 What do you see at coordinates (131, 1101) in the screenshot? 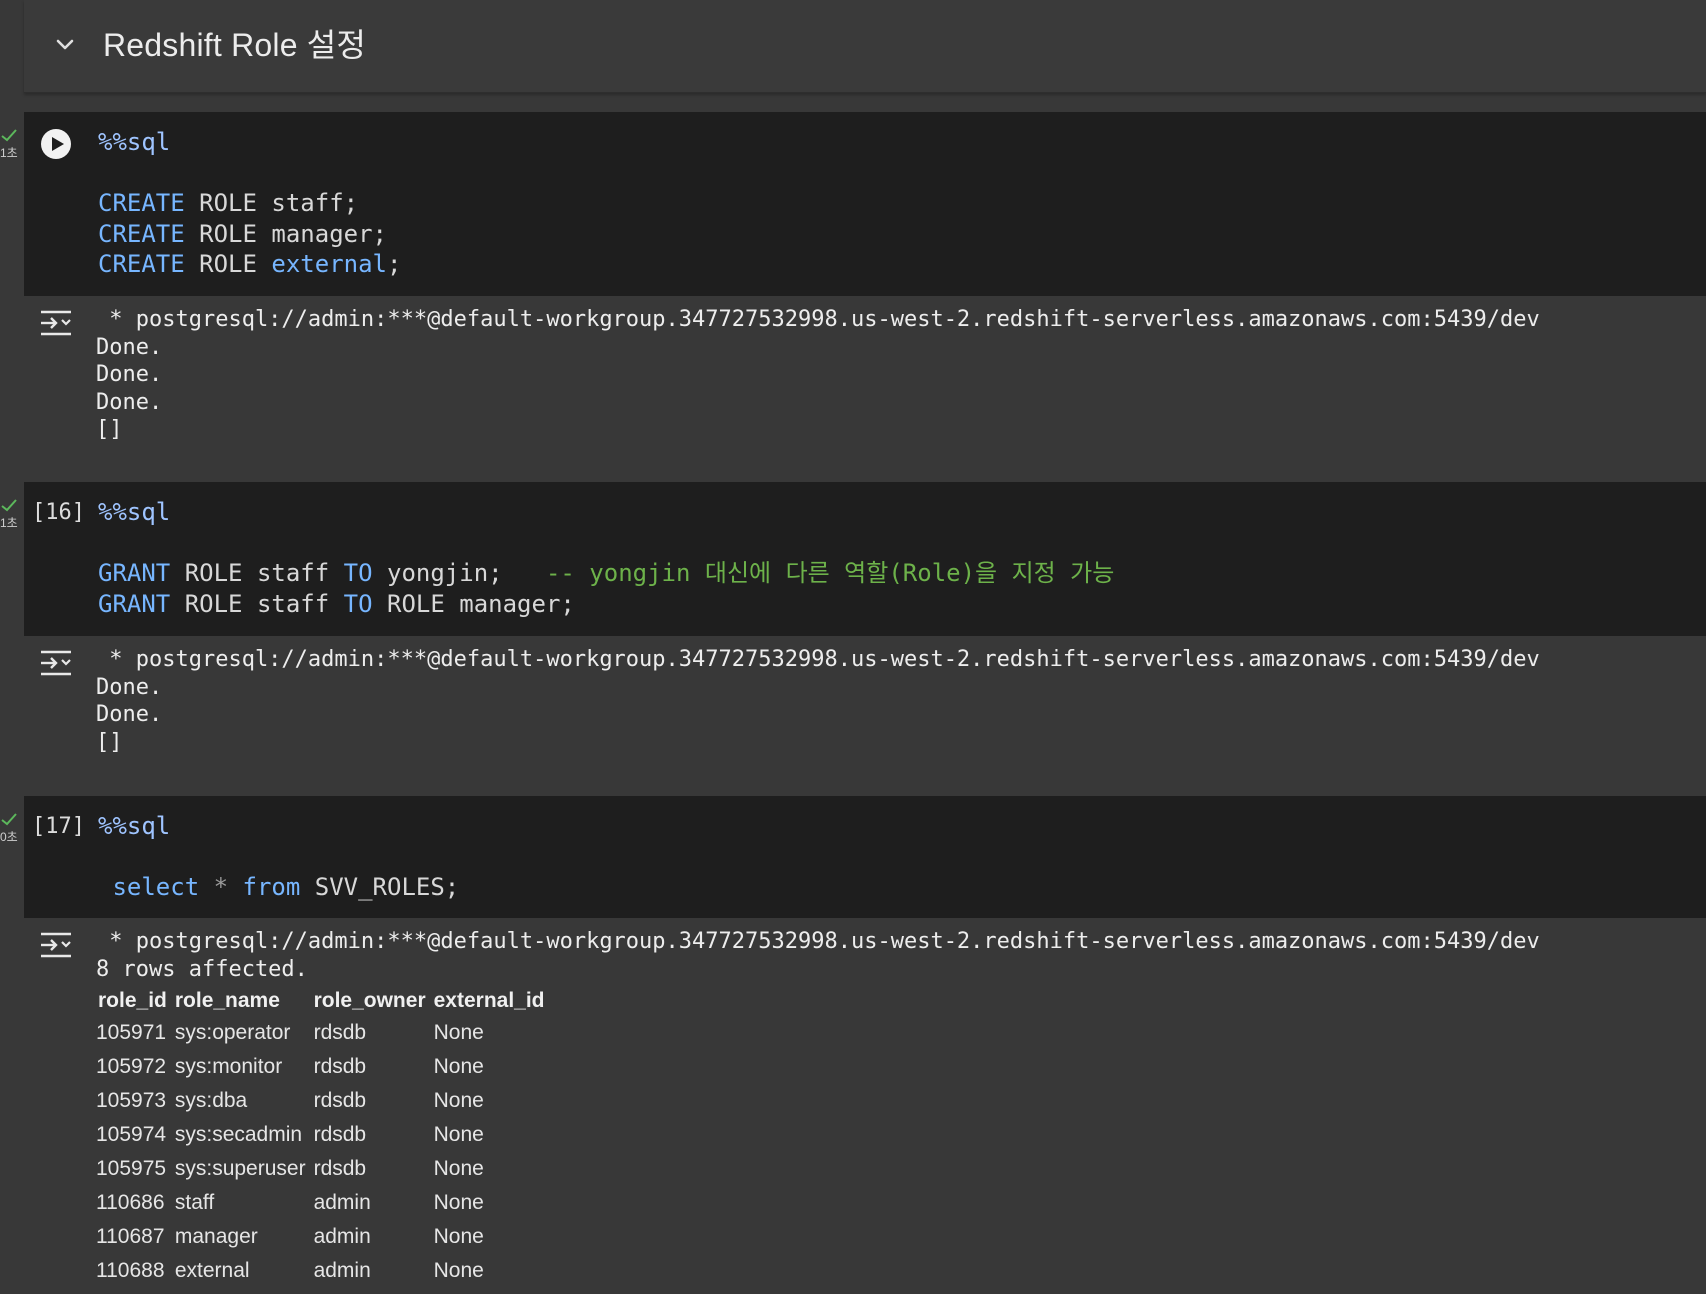
I see `table-cell: 105973` at bounding box center [131, 1101].